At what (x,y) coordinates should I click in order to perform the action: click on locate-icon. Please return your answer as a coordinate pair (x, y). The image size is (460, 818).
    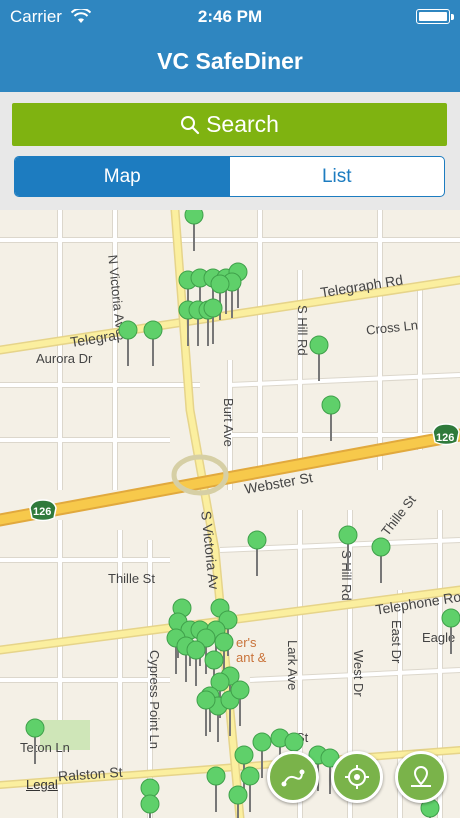
    Looking at the image, I should click on (357, 777).